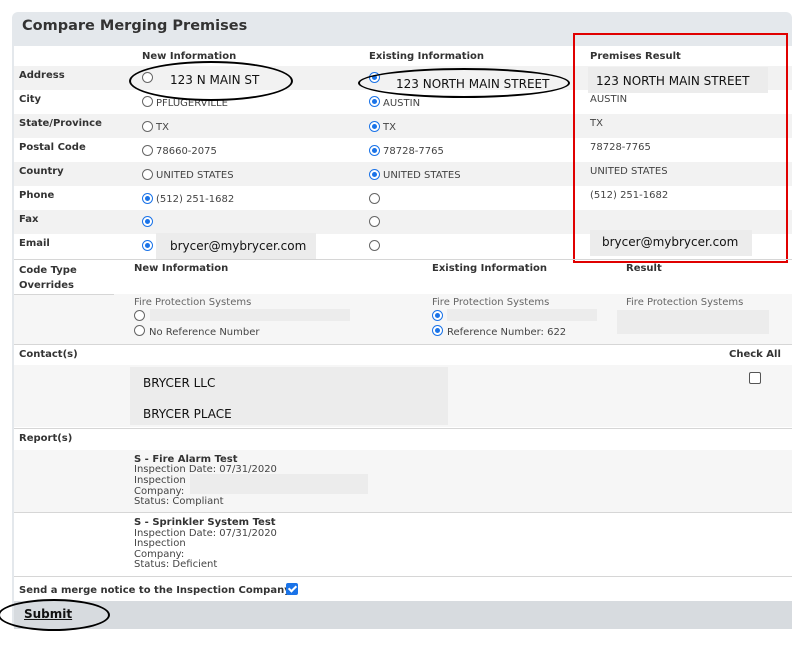 Image resolution: width=812 pixels, height=655 pixels. What do you see at coordinates (489, 268) in the screenshot?
I see `code-existing-header: Existing Information` at bounding box center [489, 268].